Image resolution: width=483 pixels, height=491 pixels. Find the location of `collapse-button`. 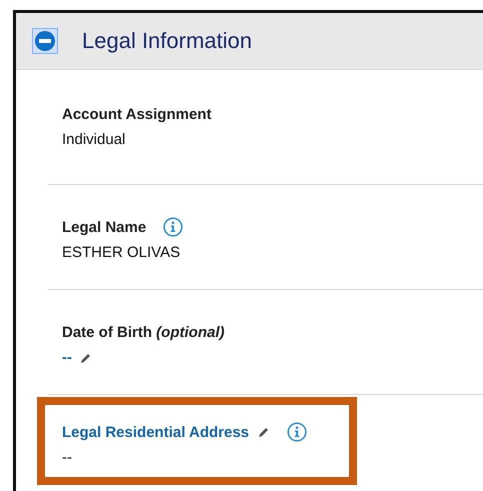

collapse-button is located at coordinates (45, 41).